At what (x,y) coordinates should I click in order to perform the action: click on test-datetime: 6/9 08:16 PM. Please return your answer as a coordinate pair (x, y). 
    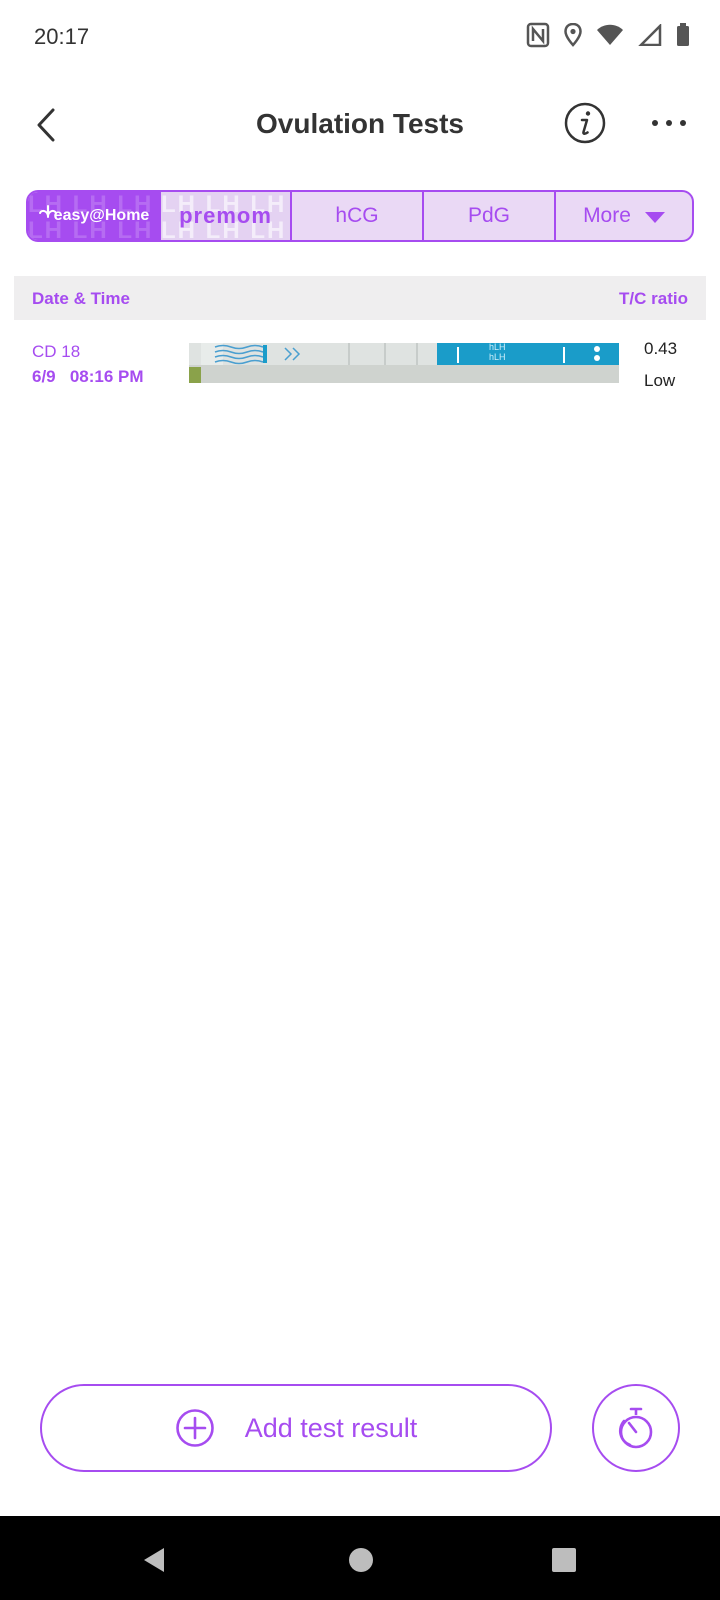
    Looking at the image, I should click on (88, 377).